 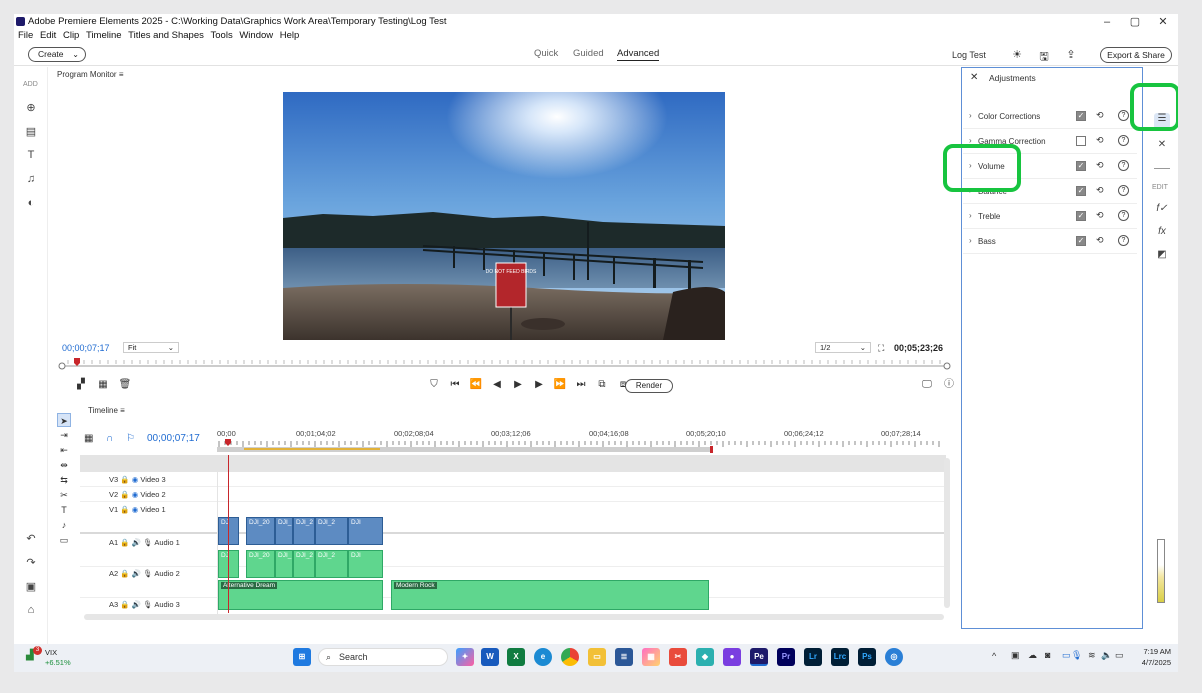 I want to click on track-name: Video 2, so click(x=152, y=494).